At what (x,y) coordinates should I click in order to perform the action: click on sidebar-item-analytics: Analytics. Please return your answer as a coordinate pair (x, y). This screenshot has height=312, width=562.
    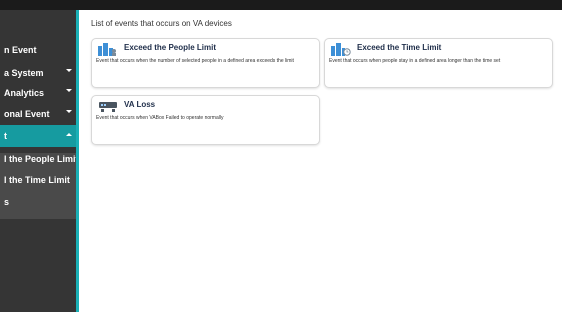
    Looking at the image, I should click on (38, 93).